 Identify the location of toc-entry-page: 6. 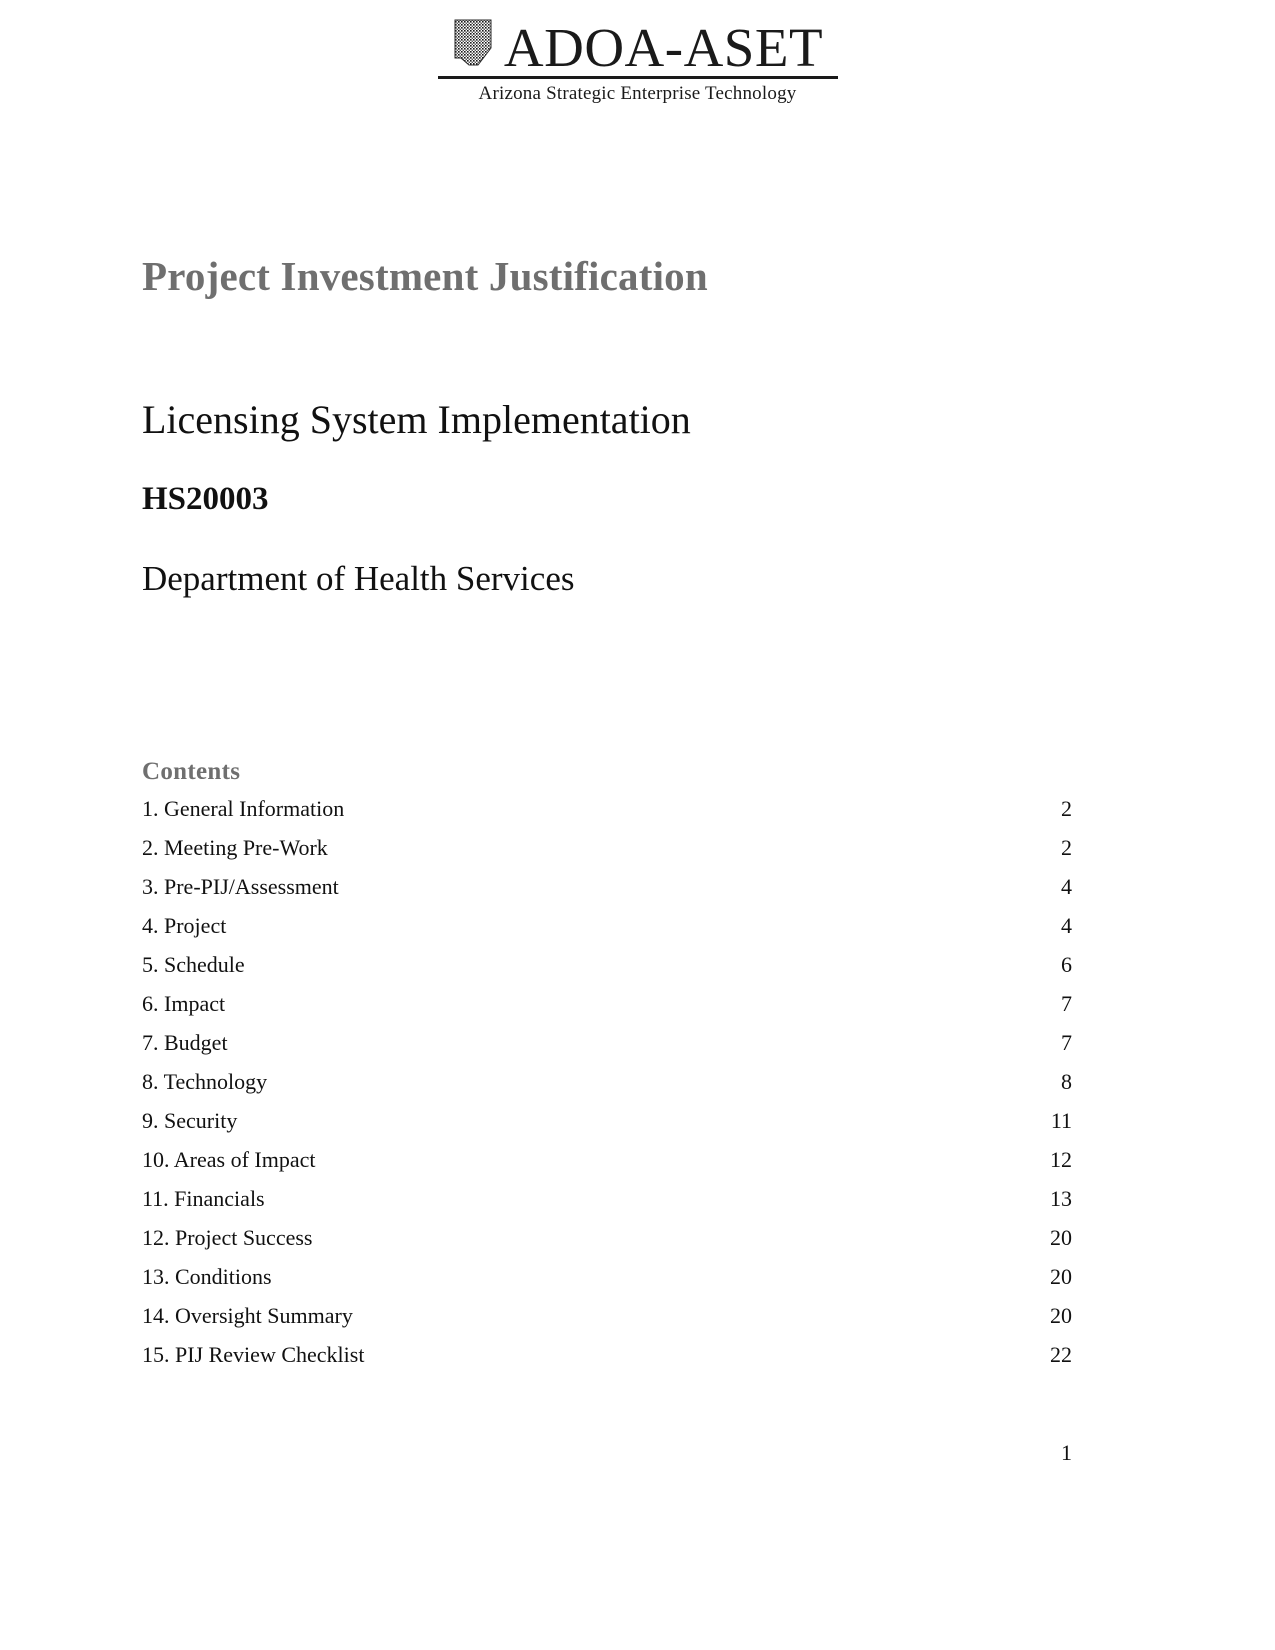
(1066, 964).